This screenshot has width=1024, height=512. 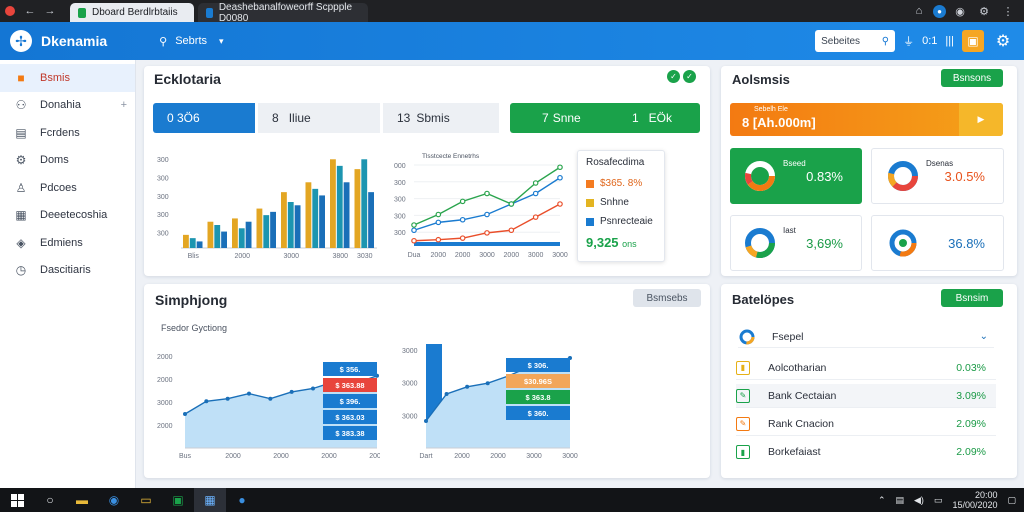 What do you see at coordinates (667, 298) in the screenshot?
I see `simphjong-button: Bsmsebs` at bounding box center [667, 298].